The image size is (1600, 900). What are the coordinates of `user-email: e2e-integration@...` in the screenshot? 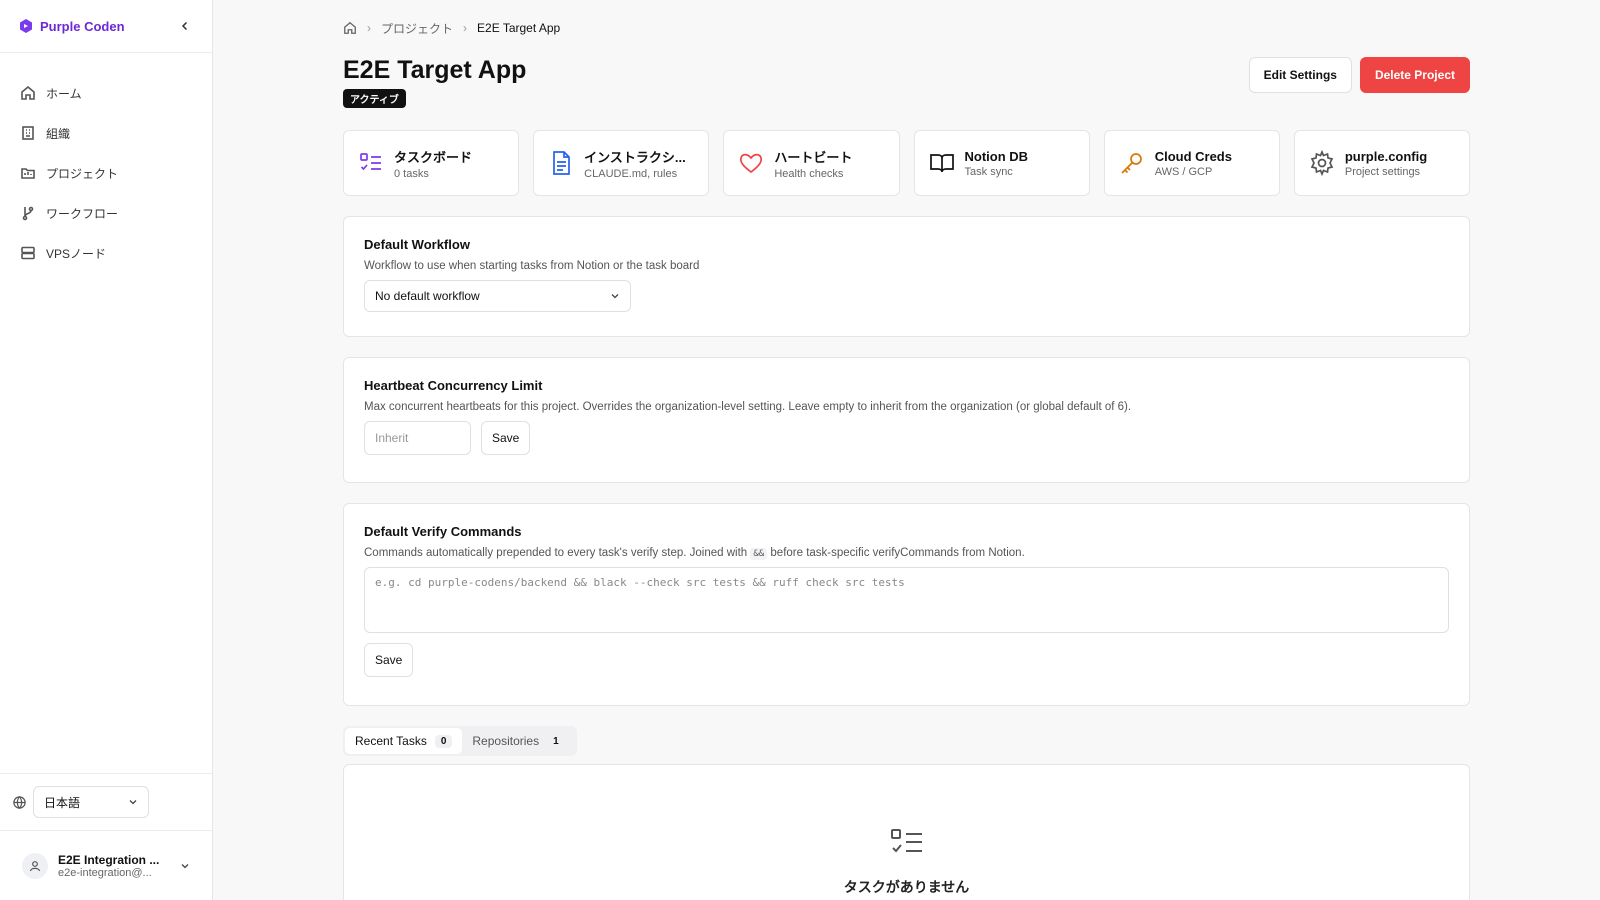 It's located at (105, 872).